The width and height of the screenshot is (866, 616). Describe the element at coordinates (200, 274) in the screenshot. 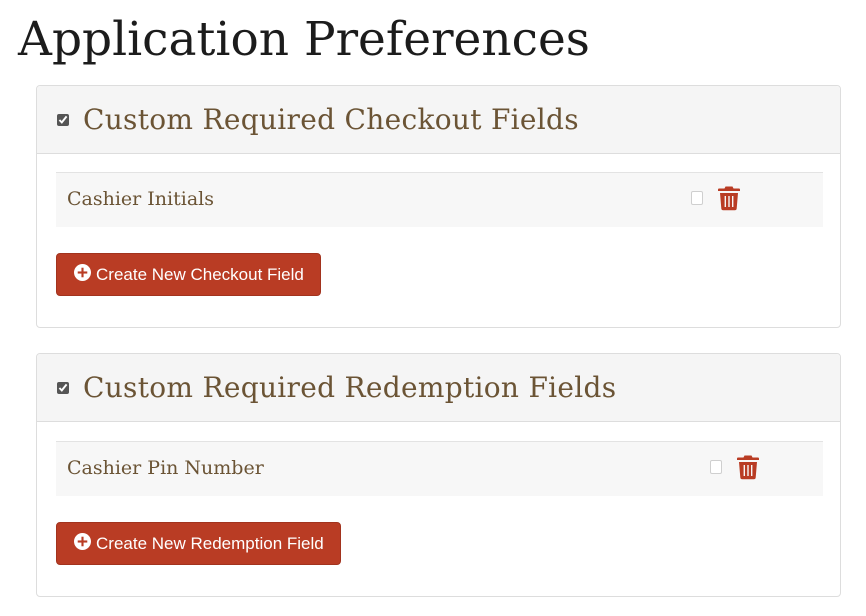

I see `create-checkout-field-label: Create New Checkout Field` at that location.